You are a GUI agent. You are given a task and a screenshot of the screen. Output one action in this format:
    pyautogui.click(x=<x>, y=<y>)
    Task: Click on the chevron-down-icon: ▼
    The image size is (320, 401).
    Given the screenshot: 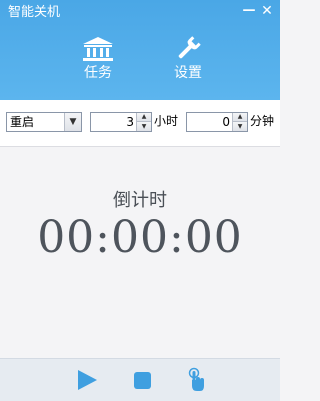 What is the action you would take?
    pyautogui.click(x=72, y=122)
    